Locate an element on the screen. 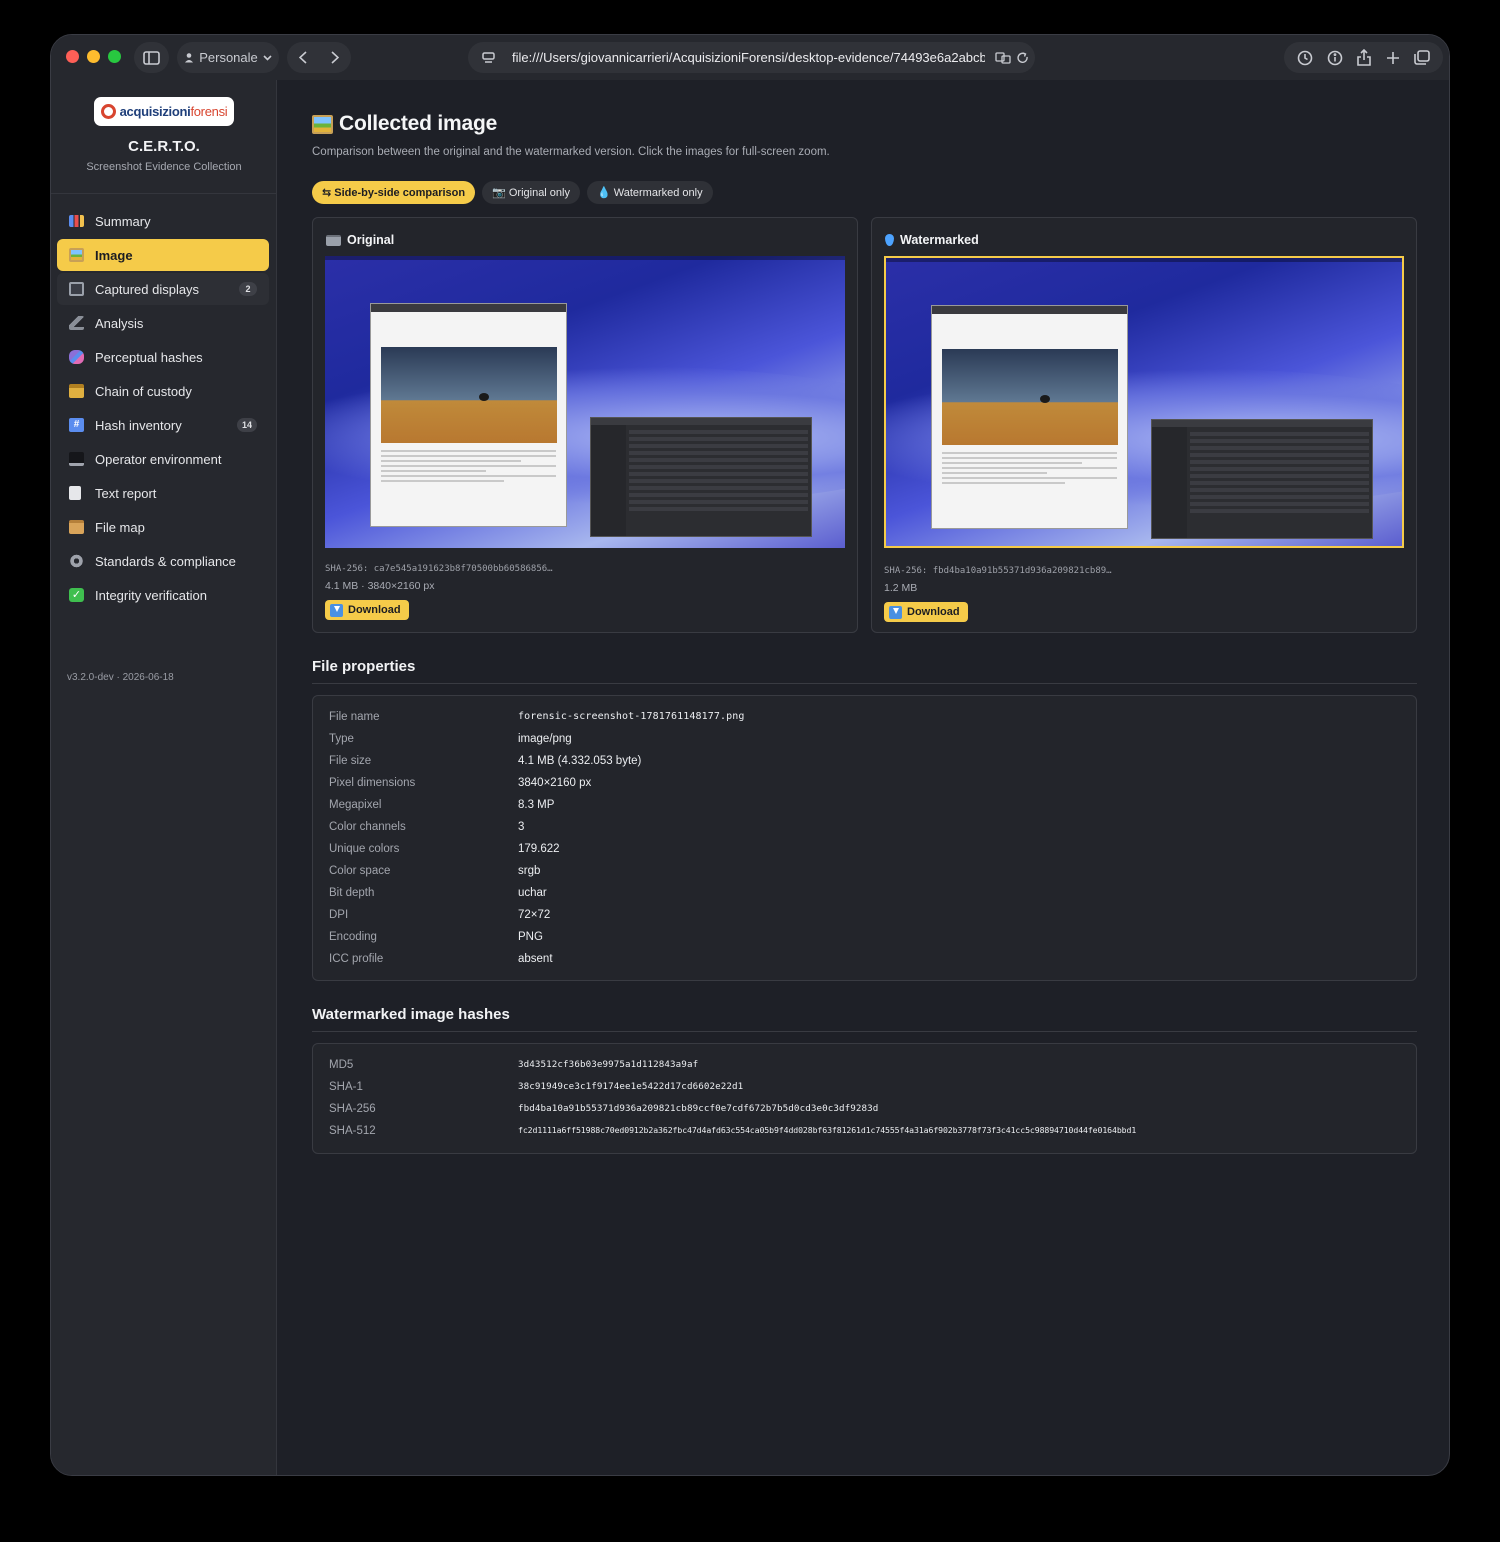 The width and height of the screenshot is (1500, 1542). property-key: Pixel dimensions is located at coordinates (372, 783).